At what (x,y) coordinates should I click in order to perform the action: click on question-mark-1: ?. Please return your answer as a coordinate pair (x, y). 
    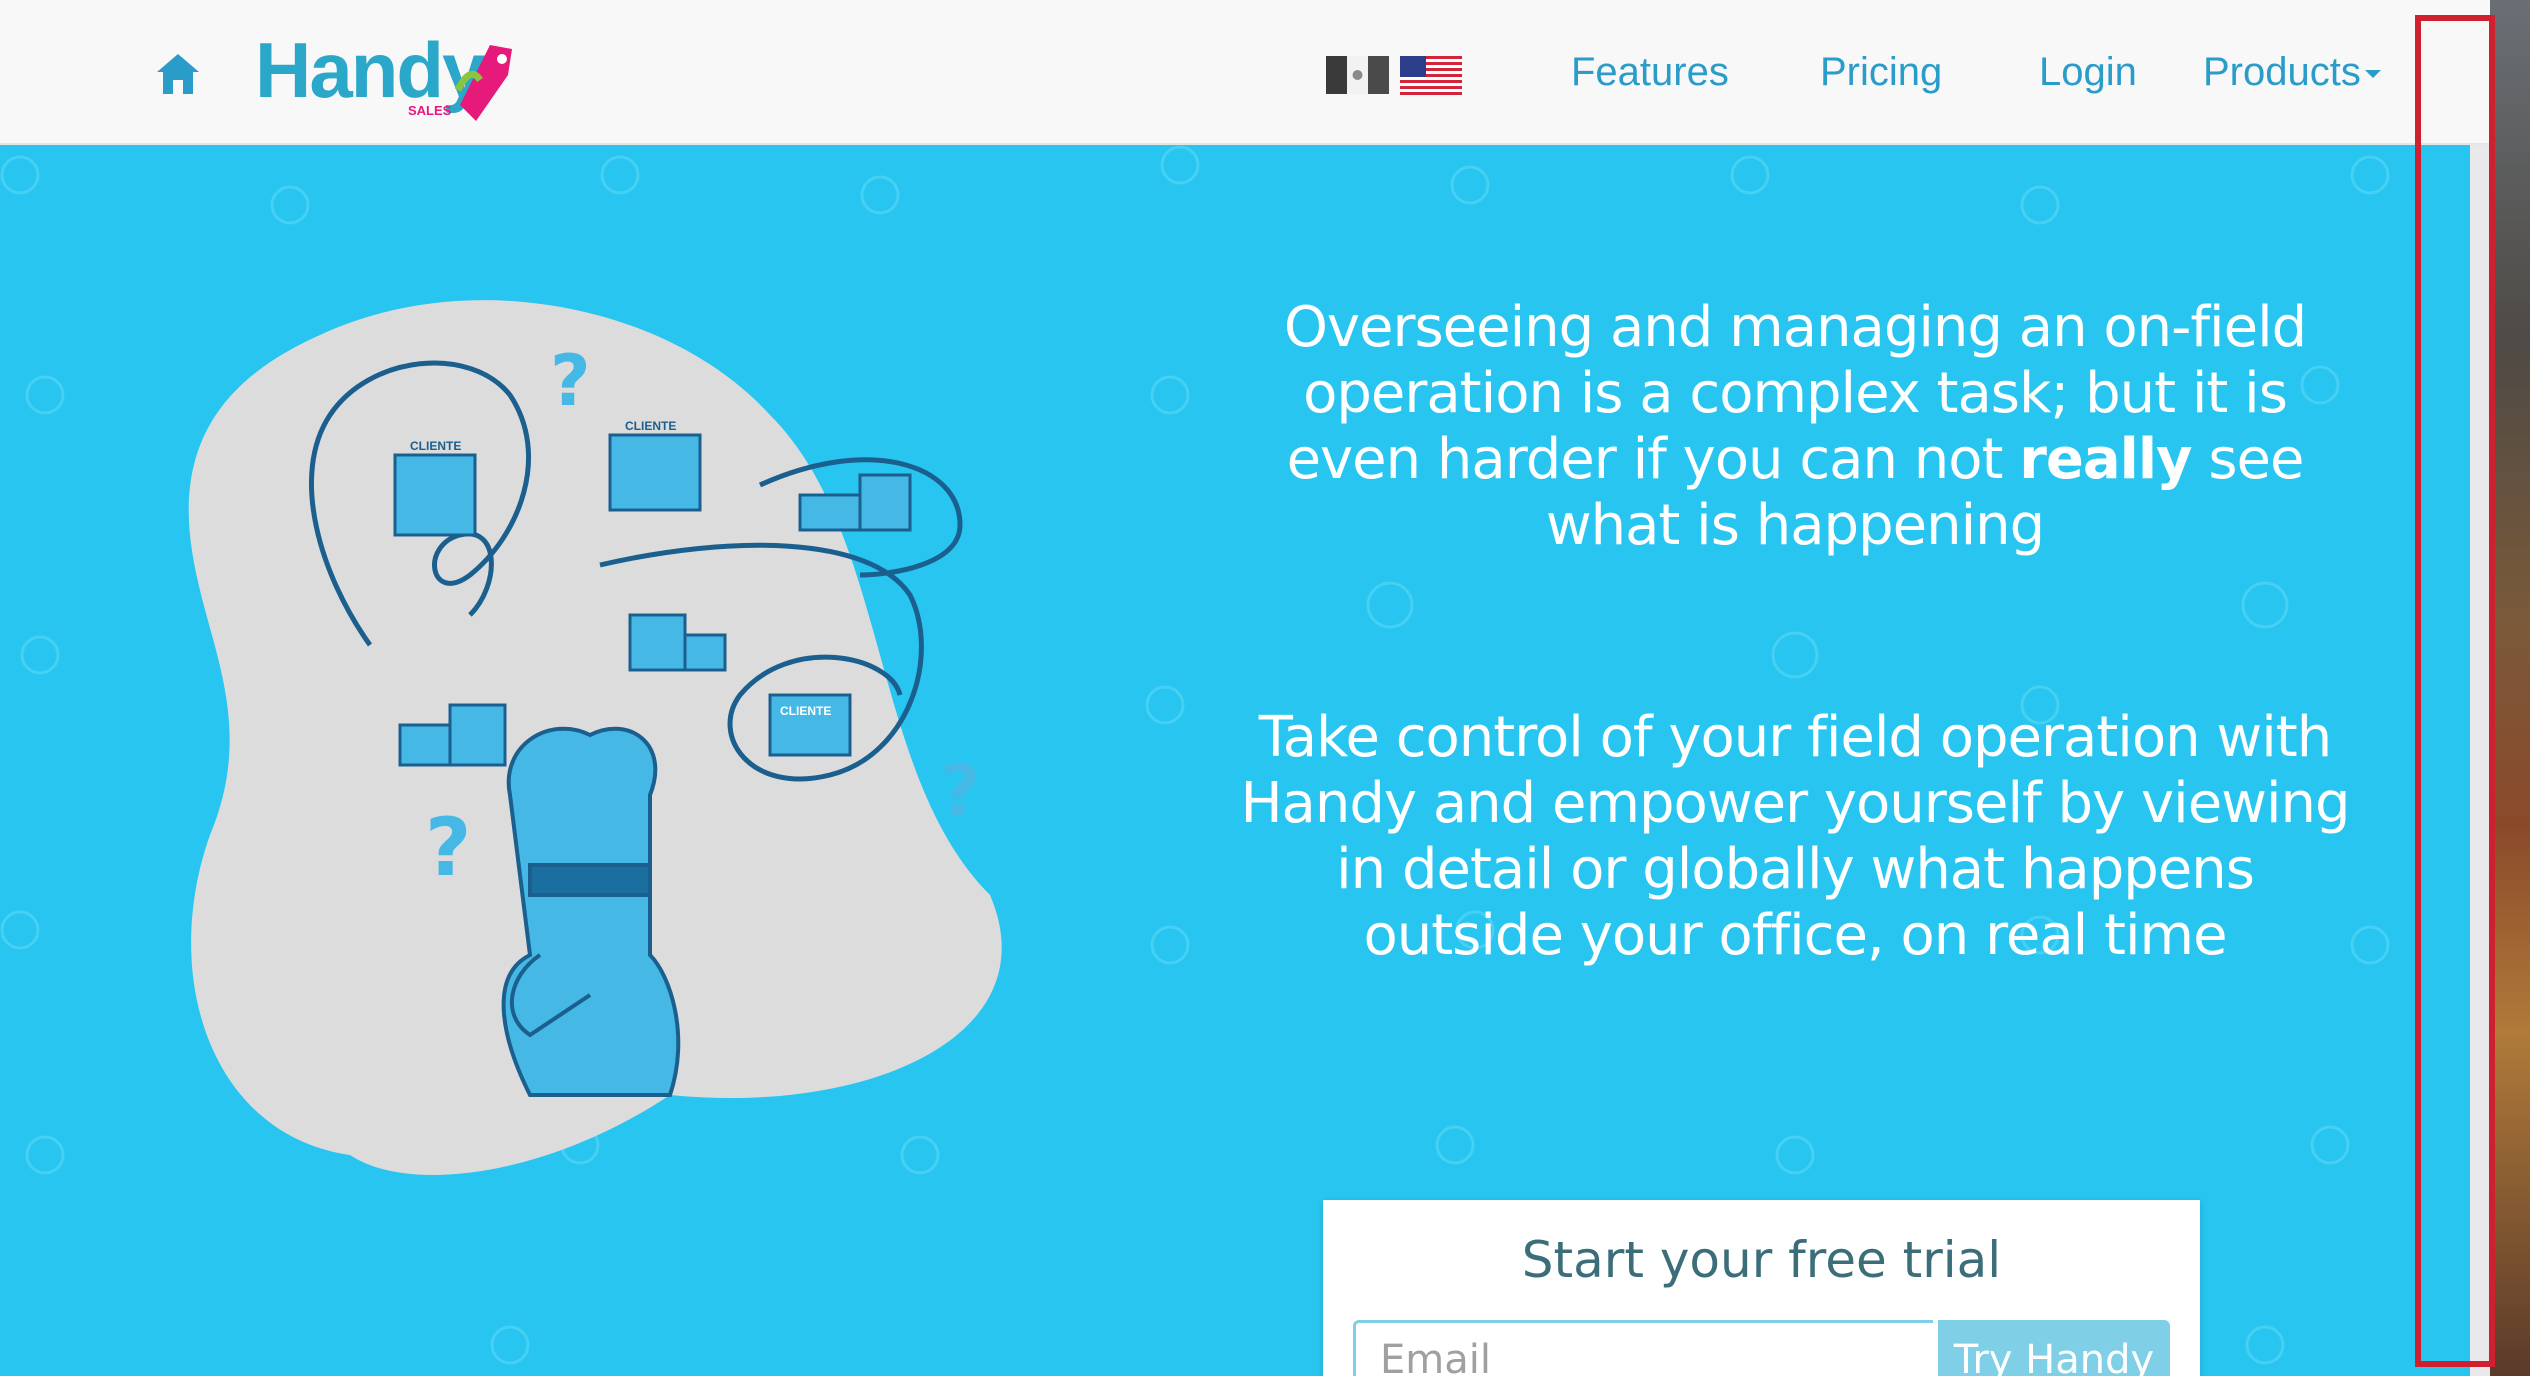
    Looking at the image, I should click on (570, 381).